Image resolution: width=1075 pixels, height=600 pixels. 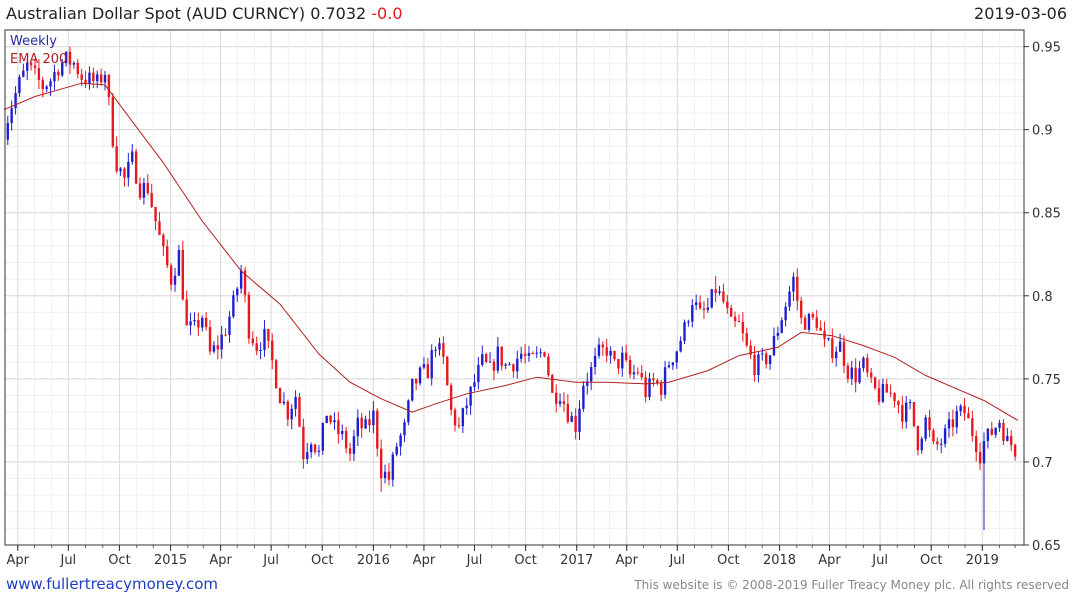 What do you see at coordinates (1046, 48) in the screenshot?
I see `y-tick-label: 0.95` at bounding box center [1046, 48].